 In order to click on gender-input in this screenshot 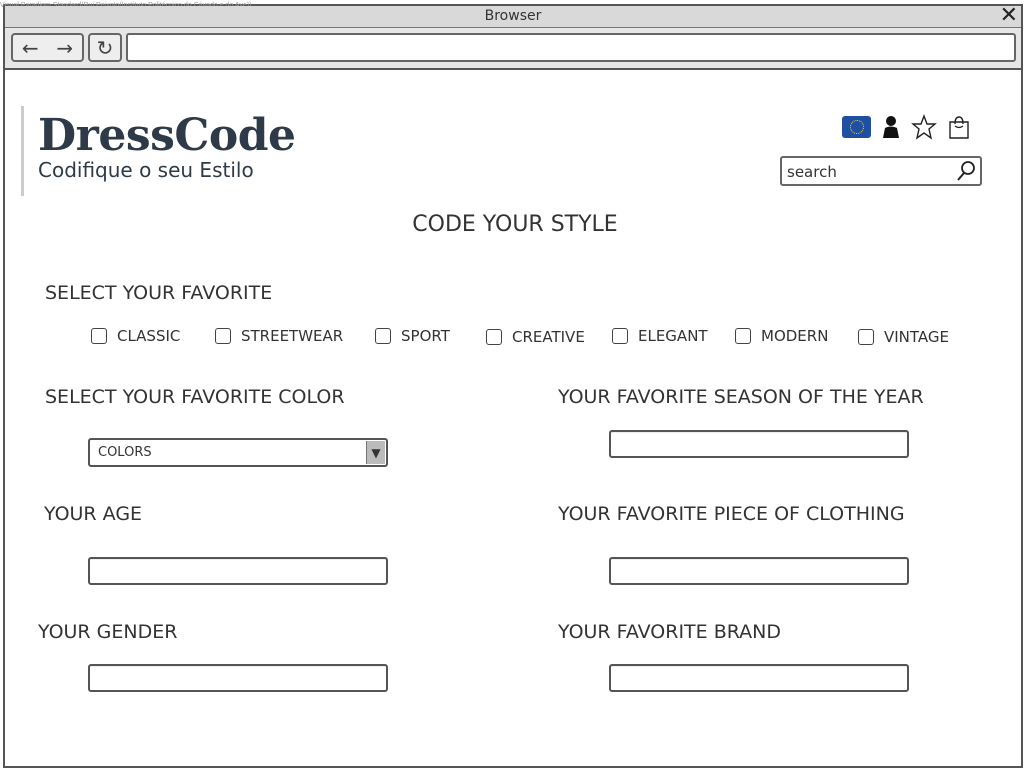, I will do `click(238, 678)`.